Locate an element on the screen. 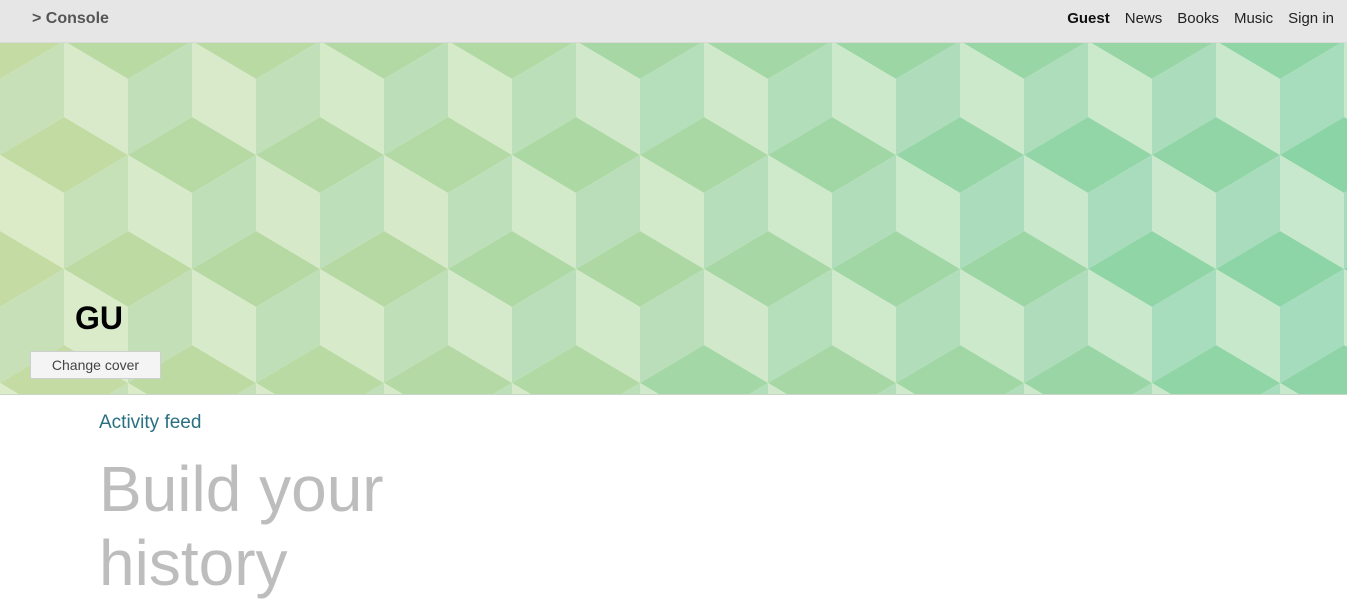 The image size is (1347, 605). nav-sign-in: Sign in is located at coordinates (1311, 19).